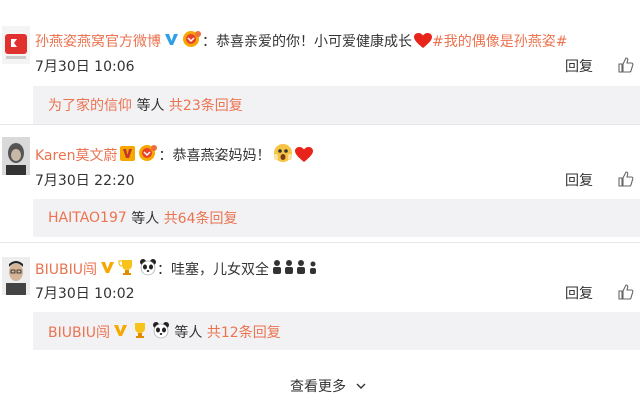  I want to click on sub-reply-summary: BIUBIU闯 等人 共12条回复, so click(336, 331).